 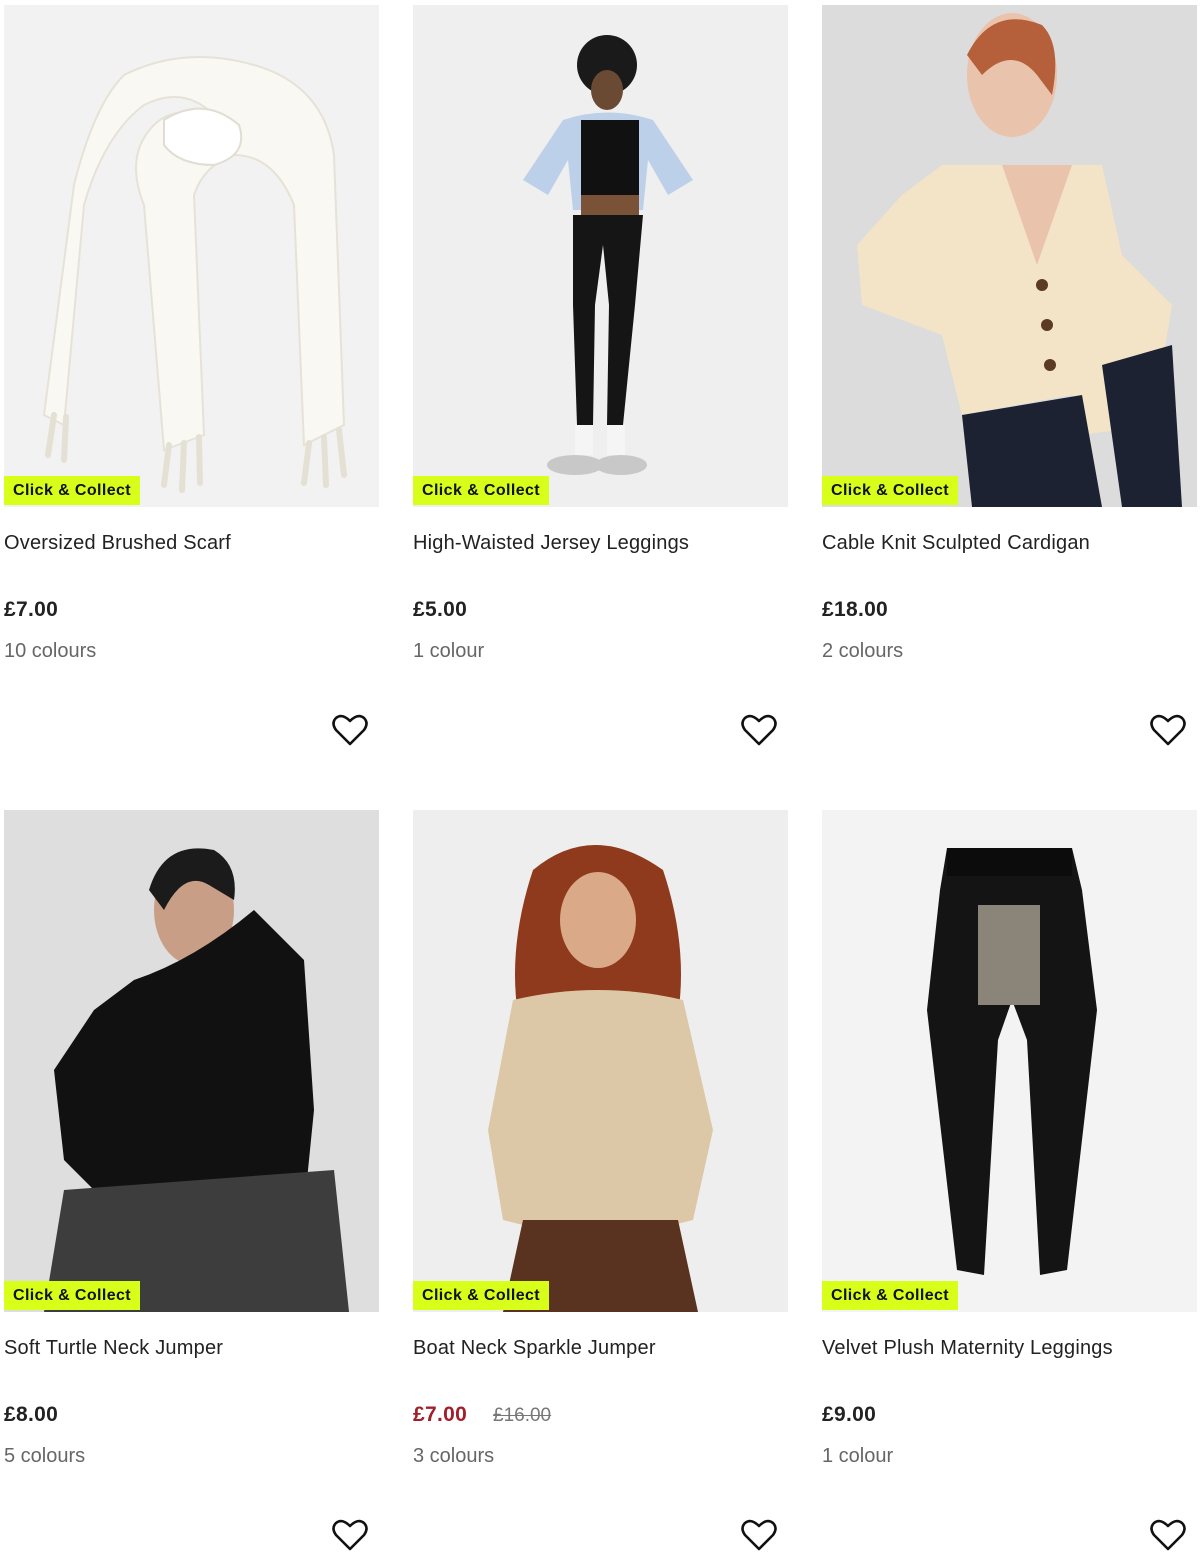 I want to click on colour-count: 5 colours, so click(x=44, y=1456).